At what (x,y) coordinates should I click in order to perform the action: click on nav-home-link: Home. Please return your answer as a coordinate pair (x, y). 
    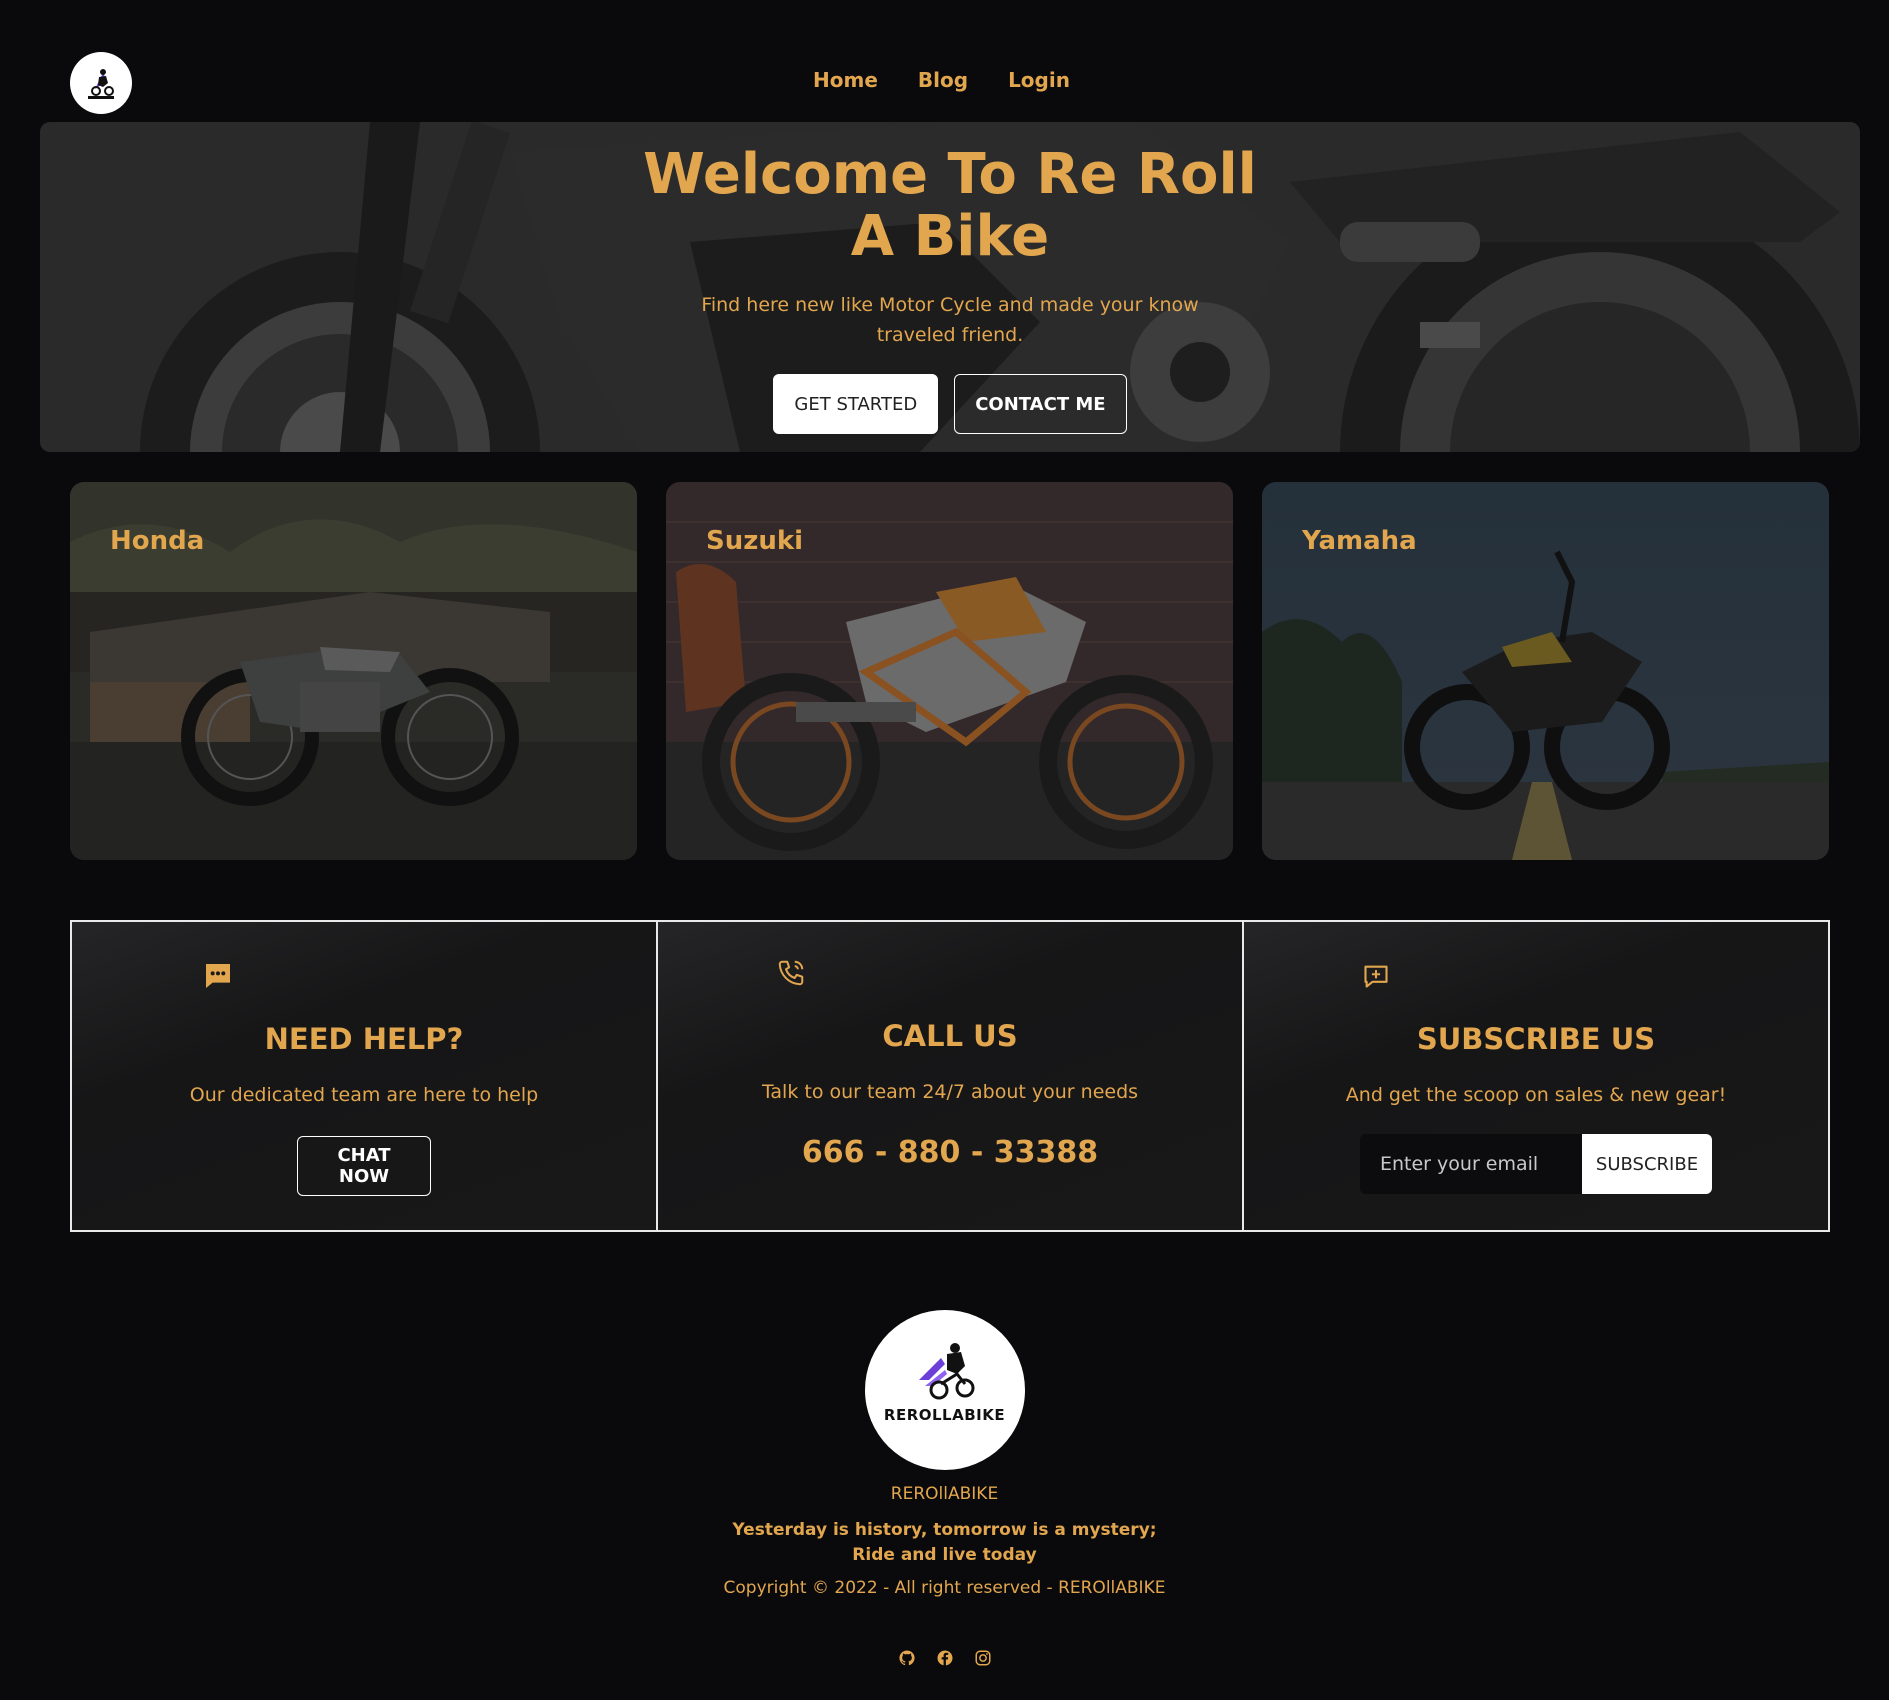
    Looking at the image, I should click on (845, 80).